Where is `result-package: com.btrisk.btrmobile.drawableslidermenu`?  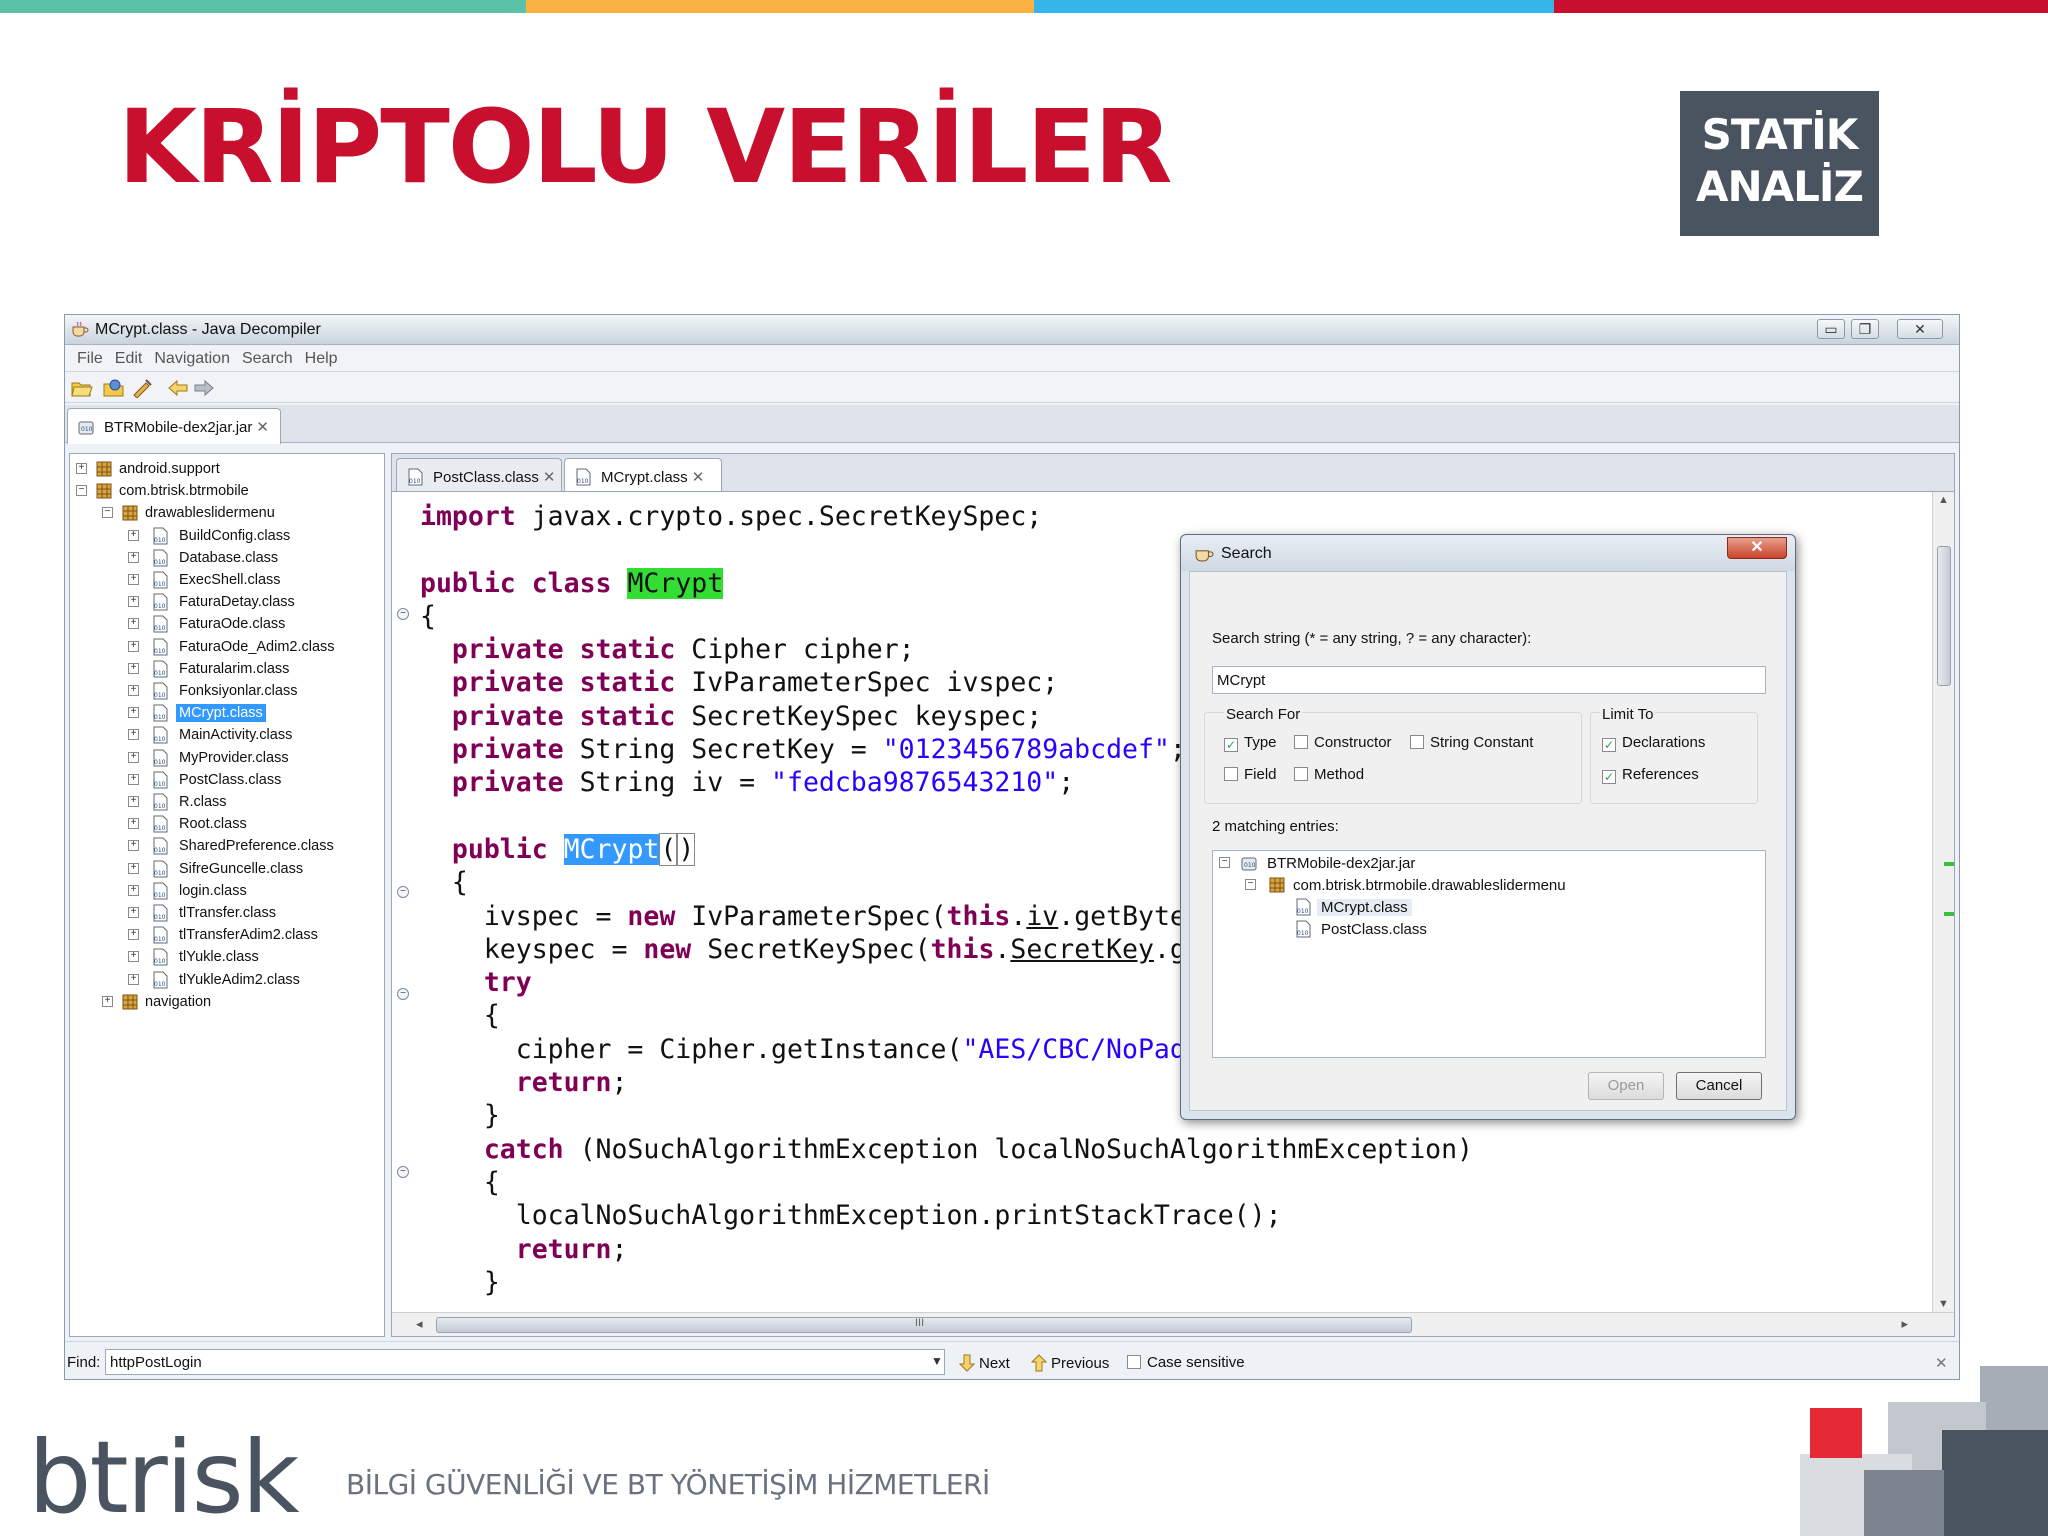
result-package: com.btrisk.btrmobile.drawableslidermenu is located at coordinates (1429, 885).